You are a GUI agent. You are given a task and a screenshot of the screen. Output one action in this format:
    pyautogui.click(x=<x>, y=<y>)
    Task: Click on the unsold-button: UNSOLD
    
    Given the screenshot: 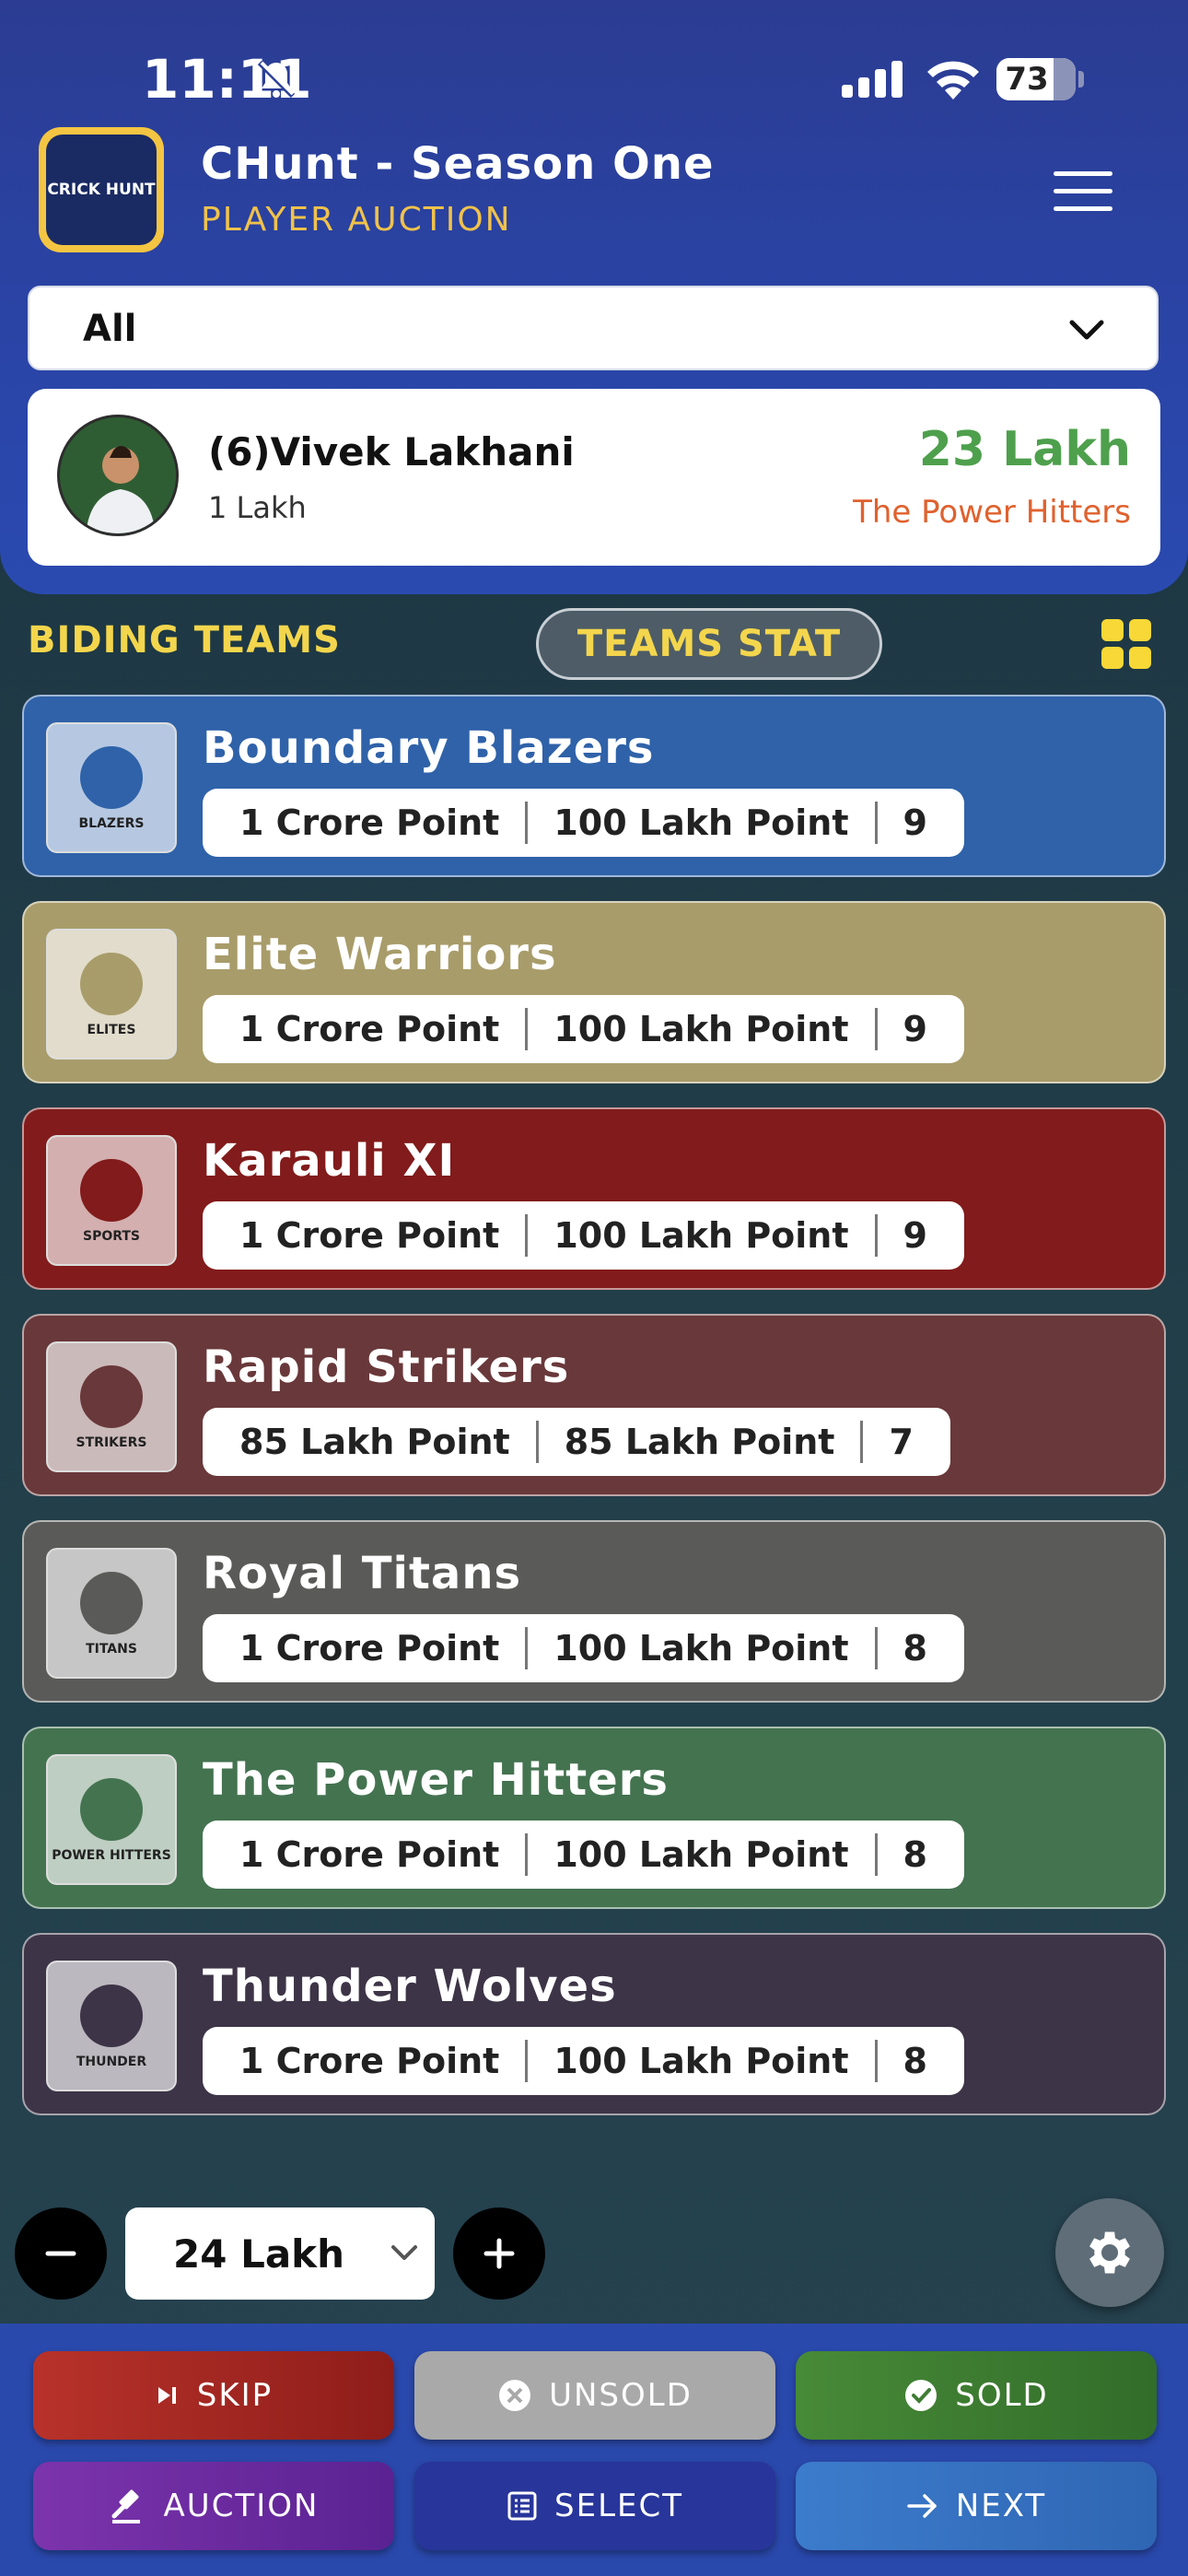 What is the action you would take?
    pyautogui.click(x=594, y=2395)
    